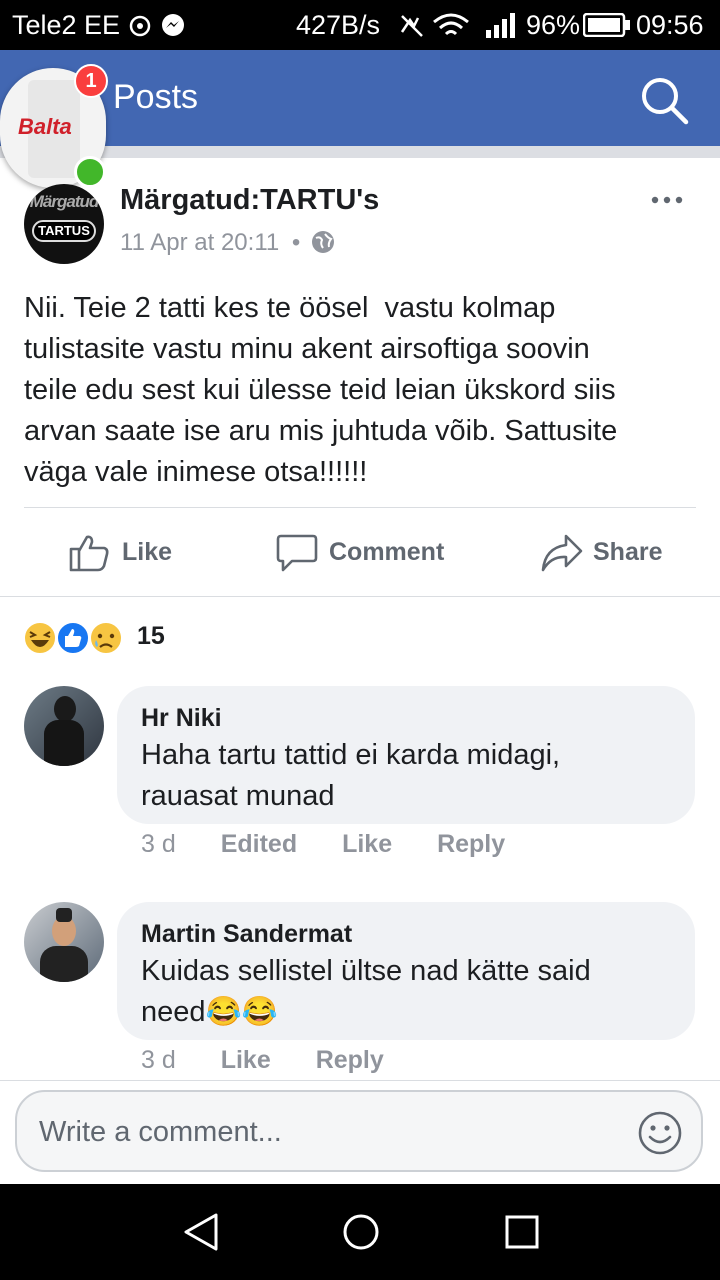 This screenshot has width=720, height=1280. I want to click on thumbs-up-icon, so click(89, 553).